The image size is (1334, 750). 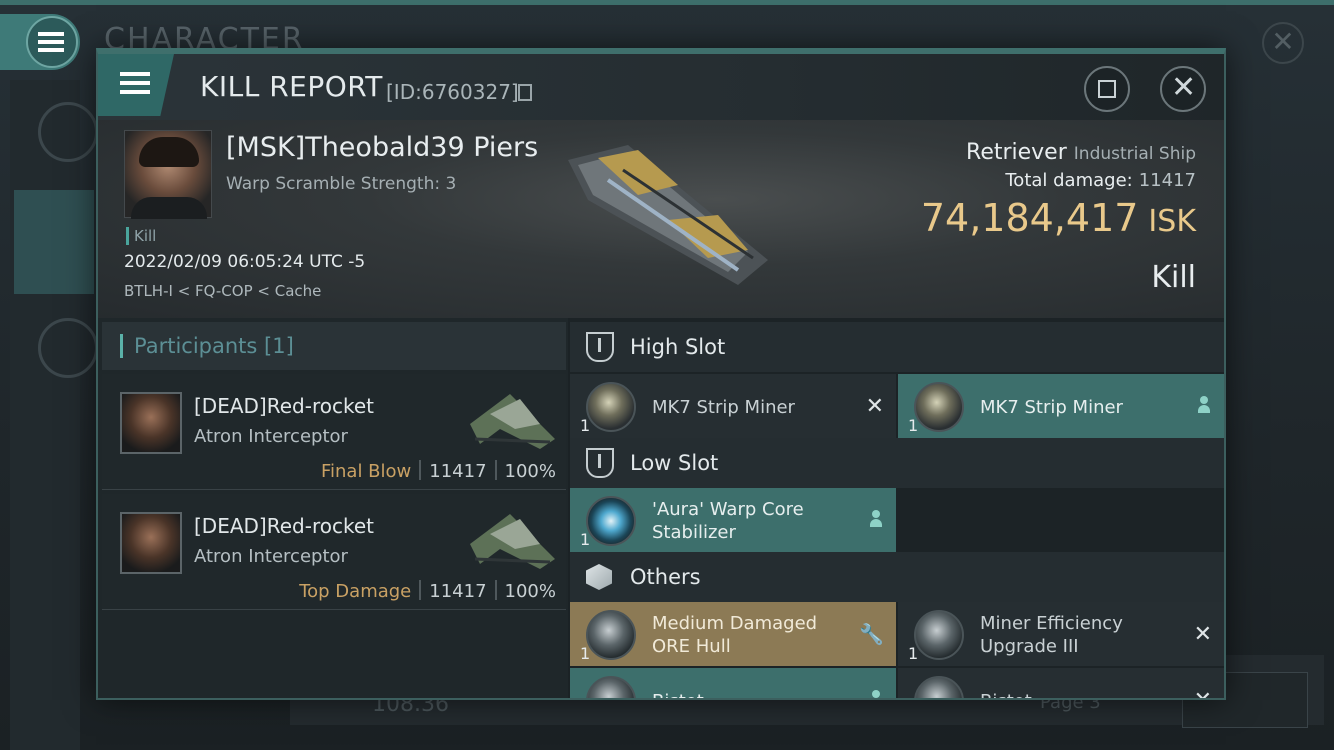 What do you see at coordinates (169, 208) in the screenshot?
I see `portrait-body` at bounding box center [169, 208].